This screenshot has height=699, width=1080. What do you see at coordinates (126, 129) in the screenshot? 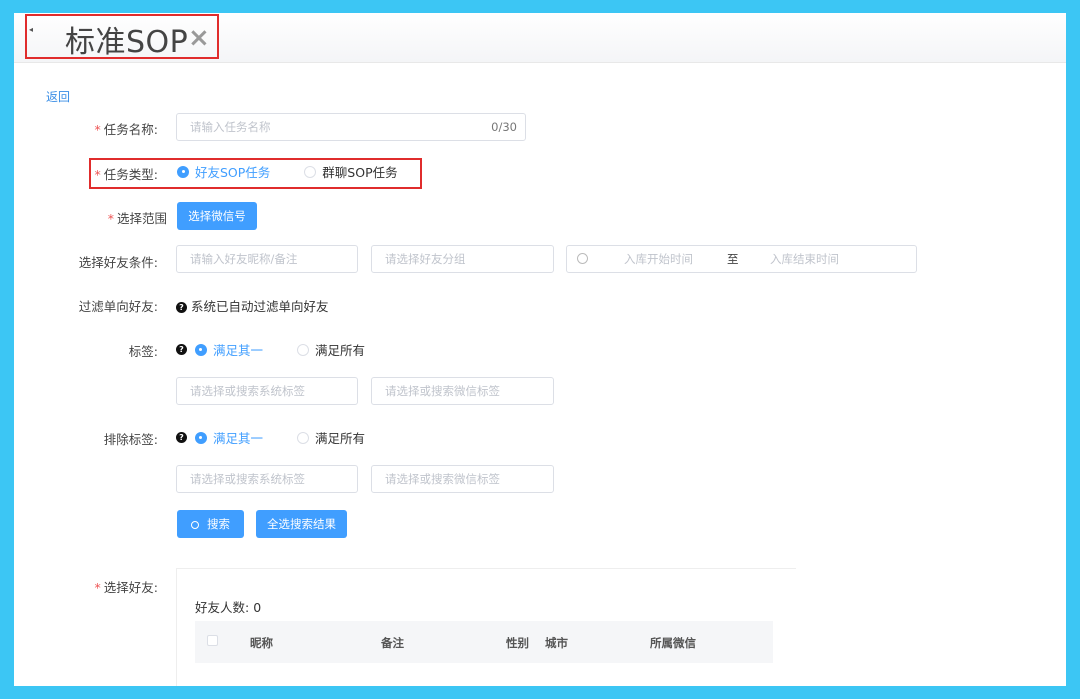
I see `task-name-label: * 任务名称:` at bounding box center [126, 129].